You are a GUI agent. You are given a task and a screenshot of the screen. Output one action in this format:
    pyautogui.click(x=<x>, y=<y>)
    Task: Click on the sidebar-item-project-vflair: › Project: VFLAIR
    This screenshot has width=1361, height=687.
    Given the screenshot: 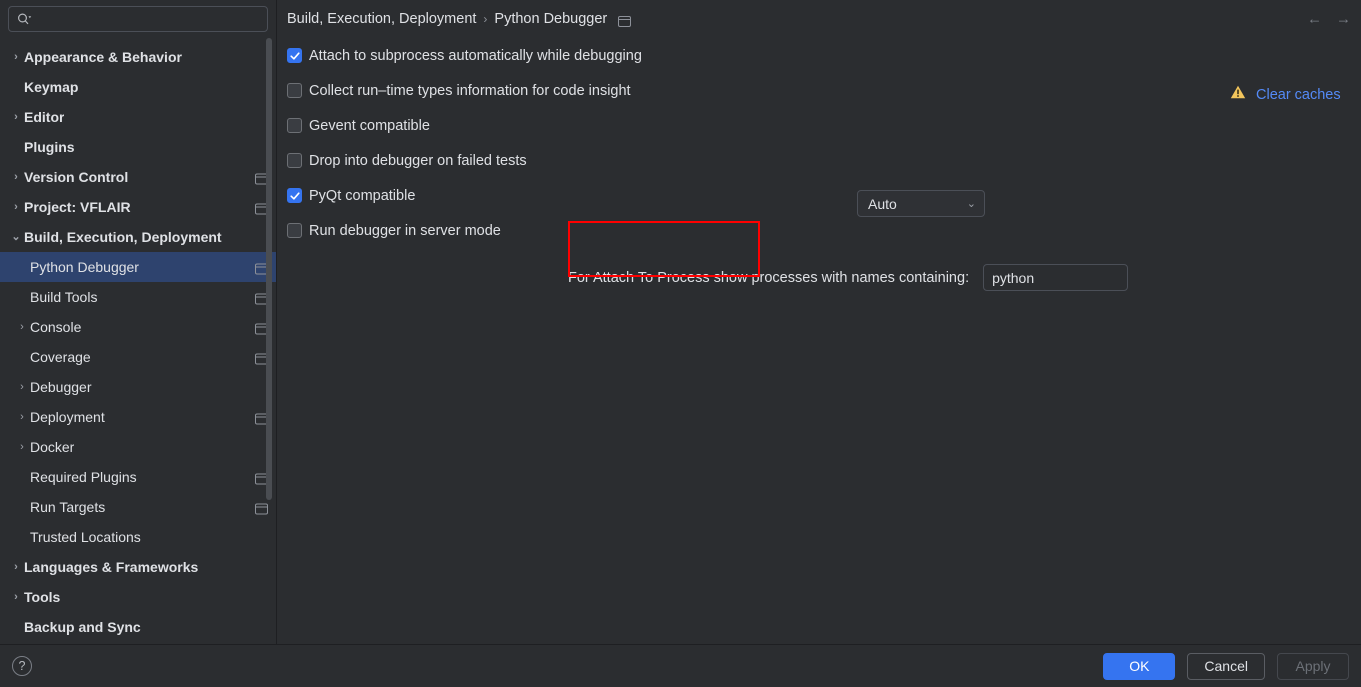 What is the action you would take?
    pyautogui.click(x=138, y=207)
    